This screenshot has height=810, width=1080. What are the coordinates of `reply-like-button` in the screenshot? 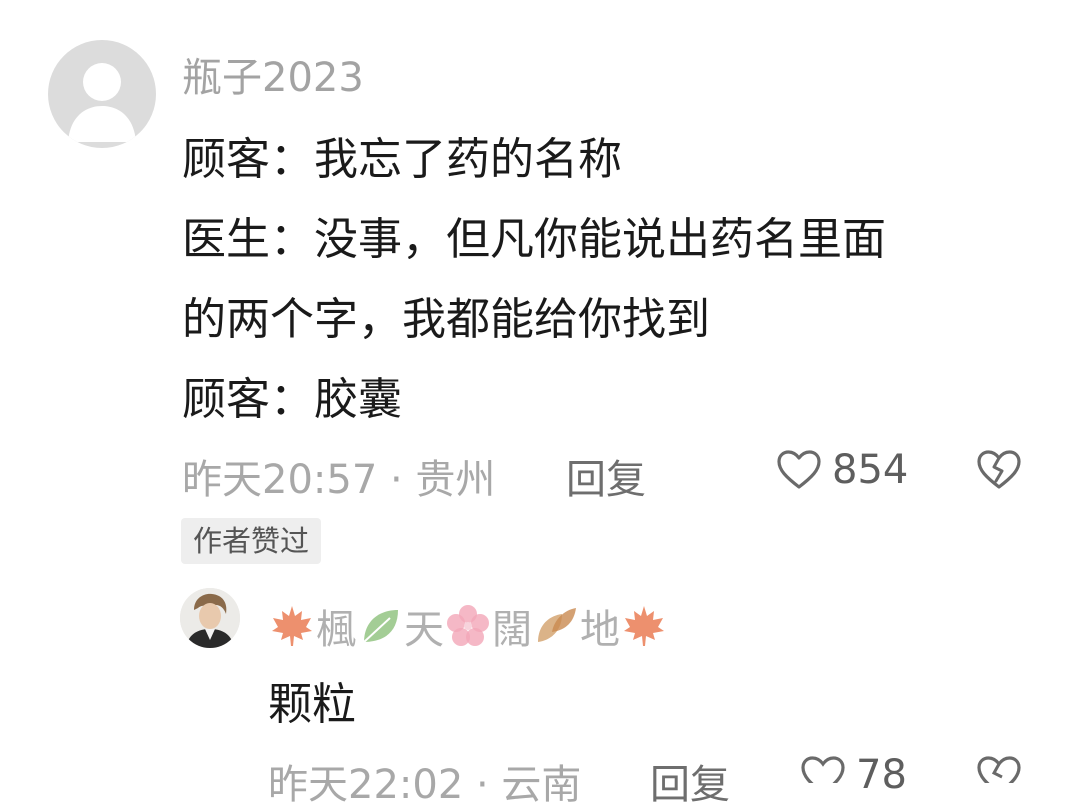 It's located at (823, 776).